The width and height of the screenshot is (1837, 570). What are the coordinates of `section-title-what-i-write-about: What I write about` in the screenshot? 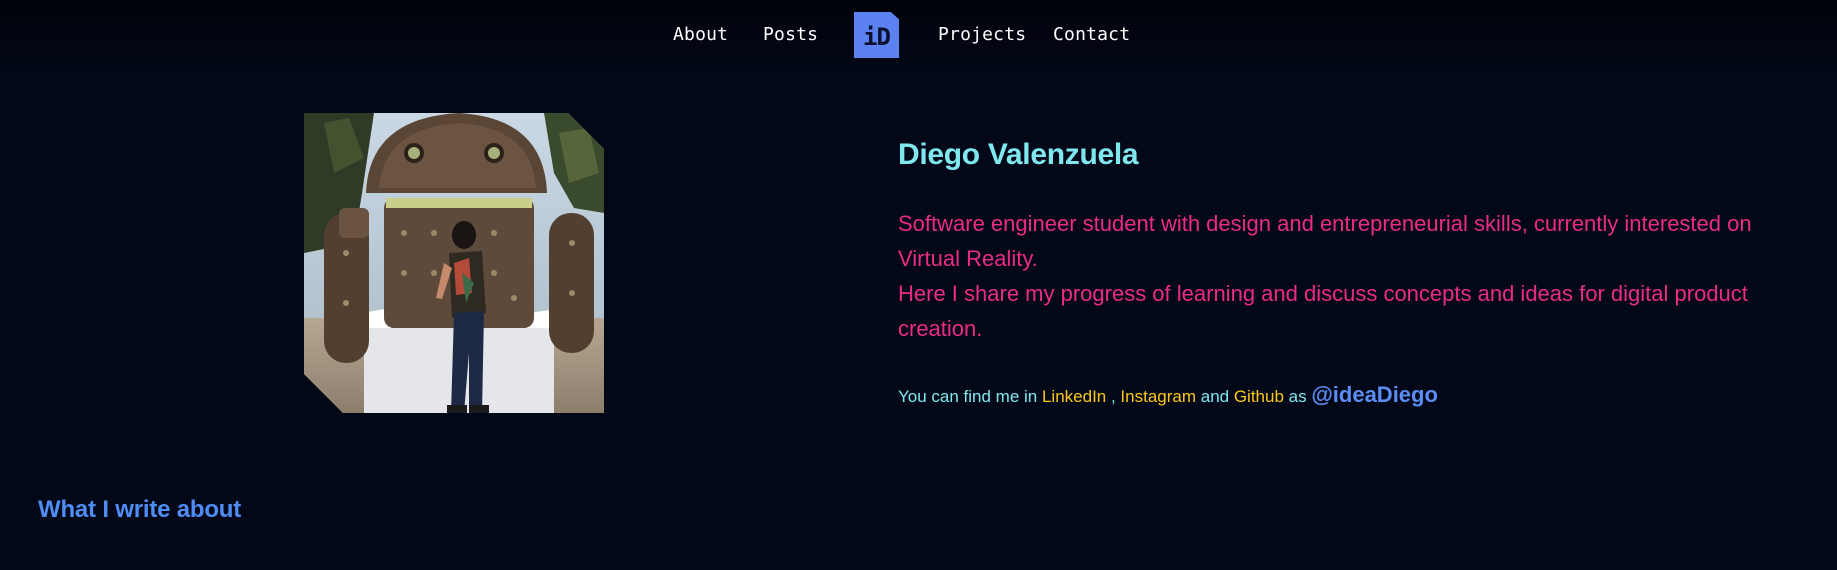 It's located at (140, 509).